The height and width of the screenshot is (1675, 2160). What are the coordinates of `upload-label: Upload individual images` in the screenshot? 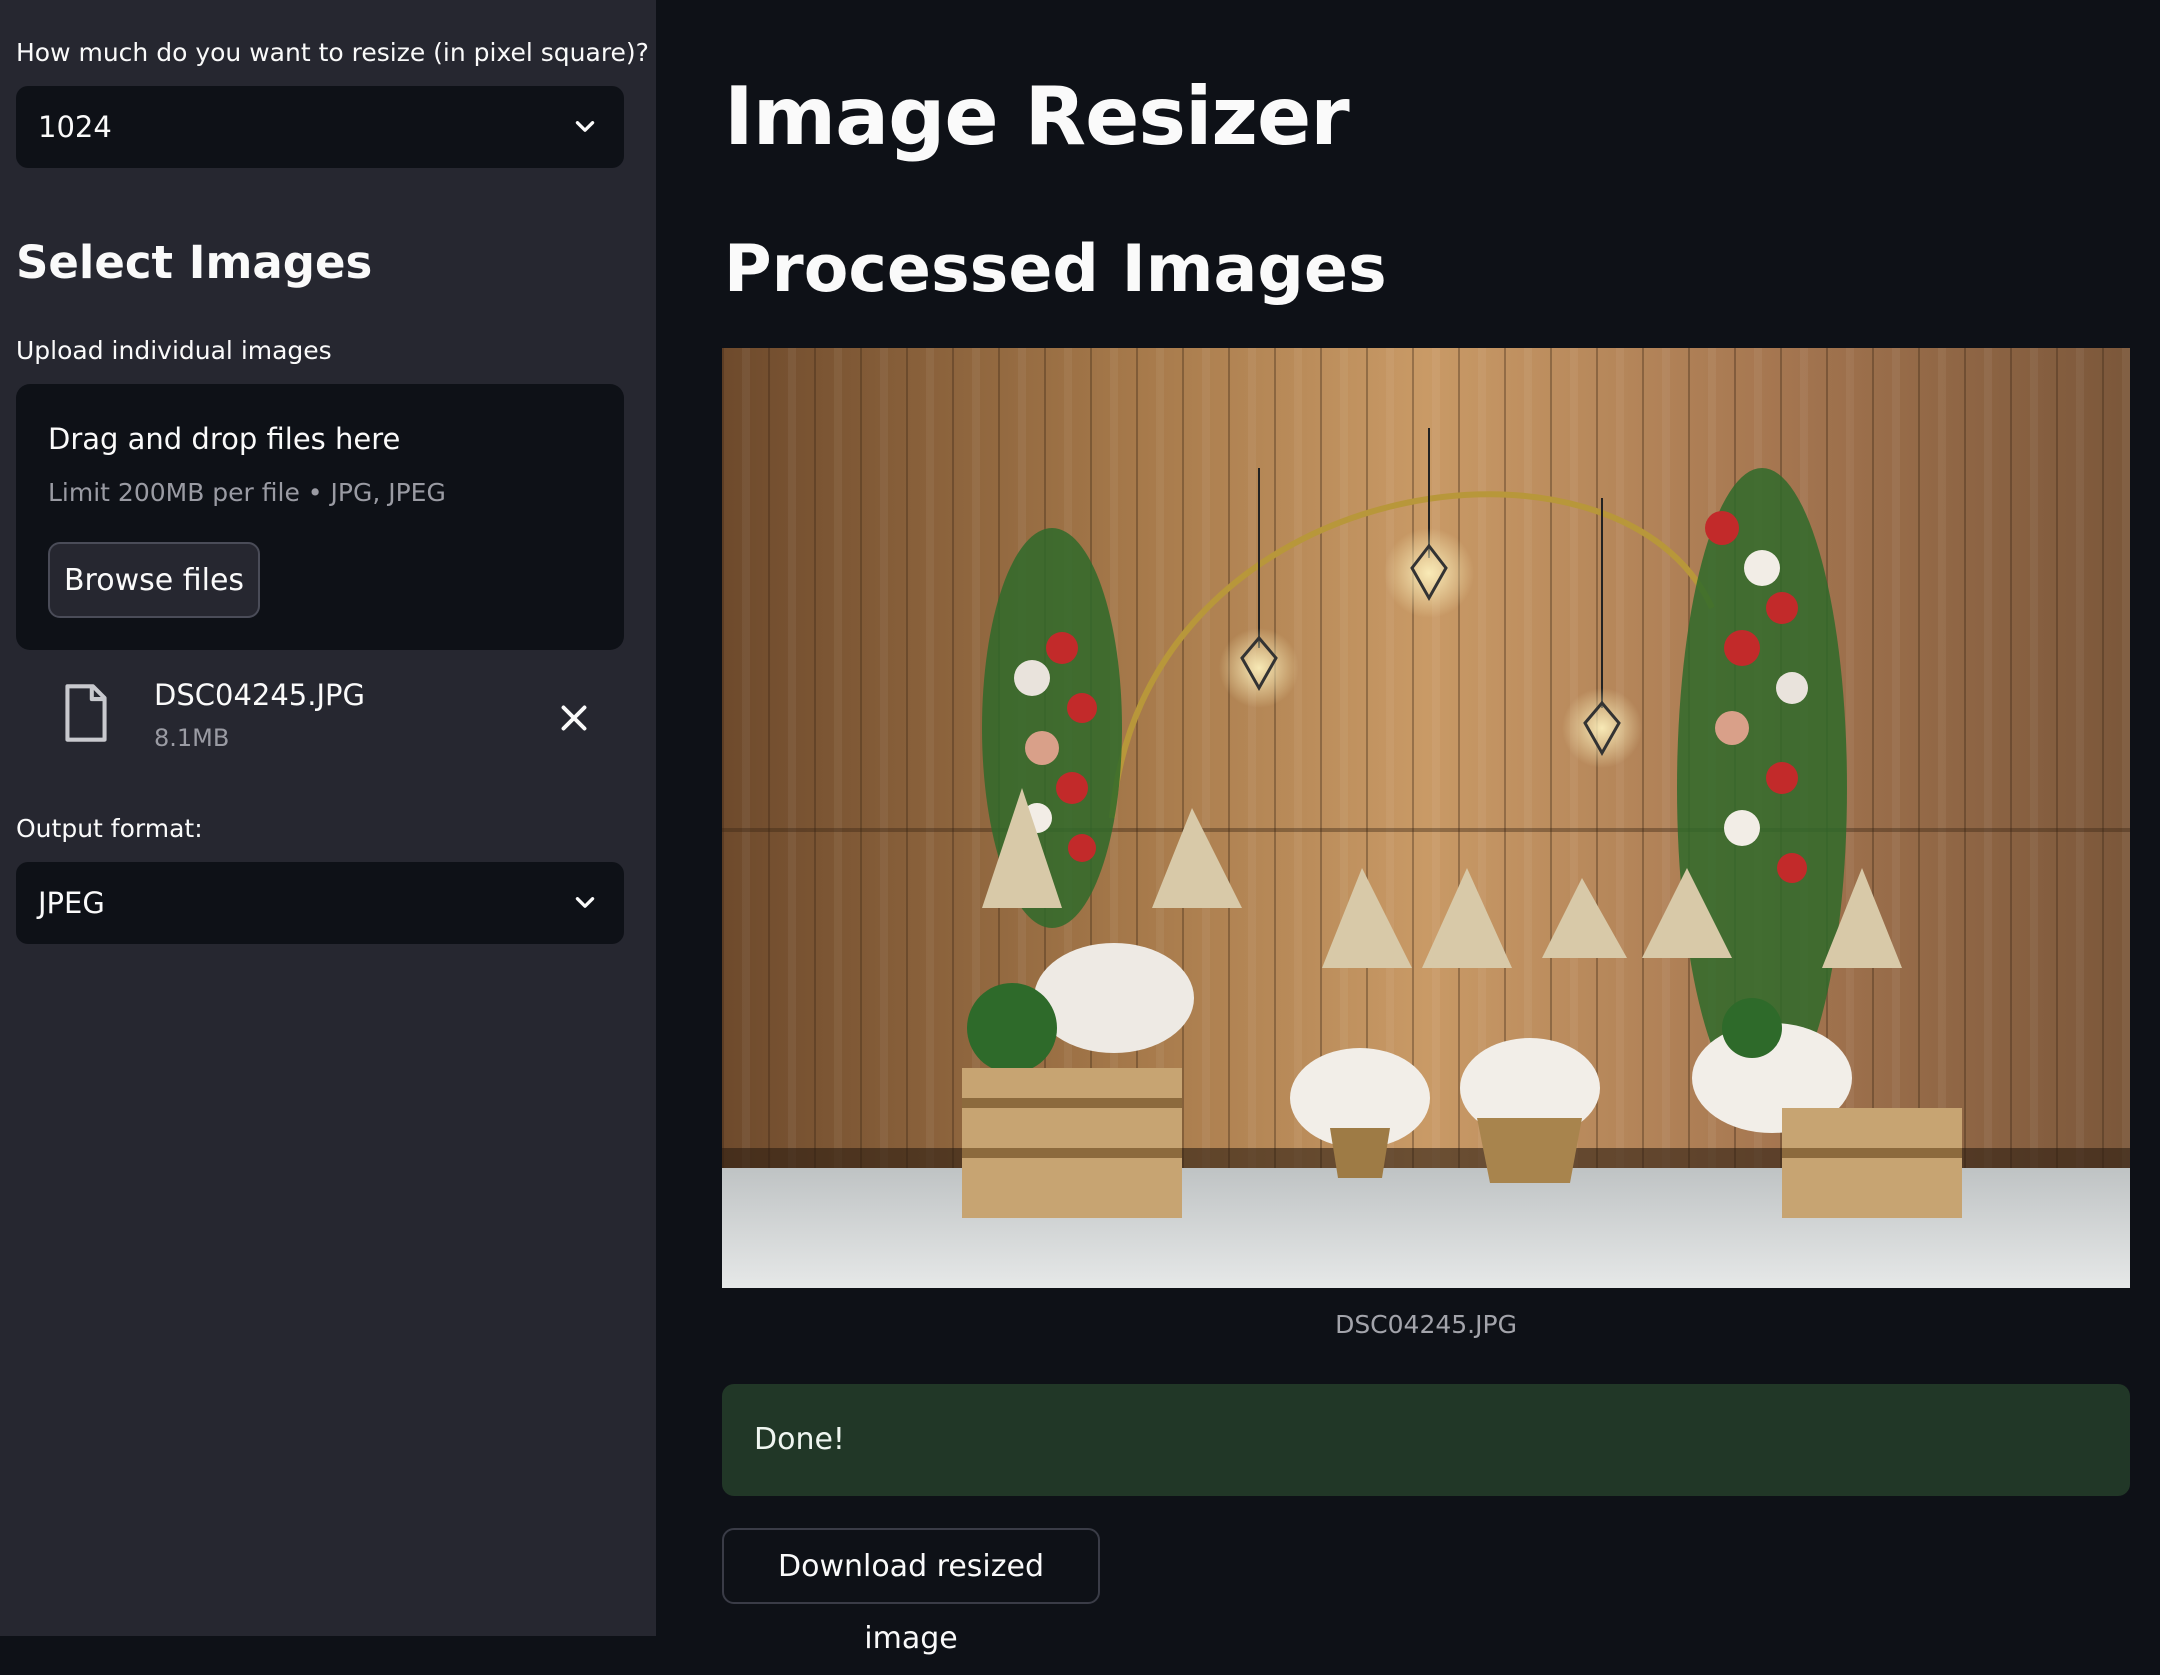 It's located at (174, 350).